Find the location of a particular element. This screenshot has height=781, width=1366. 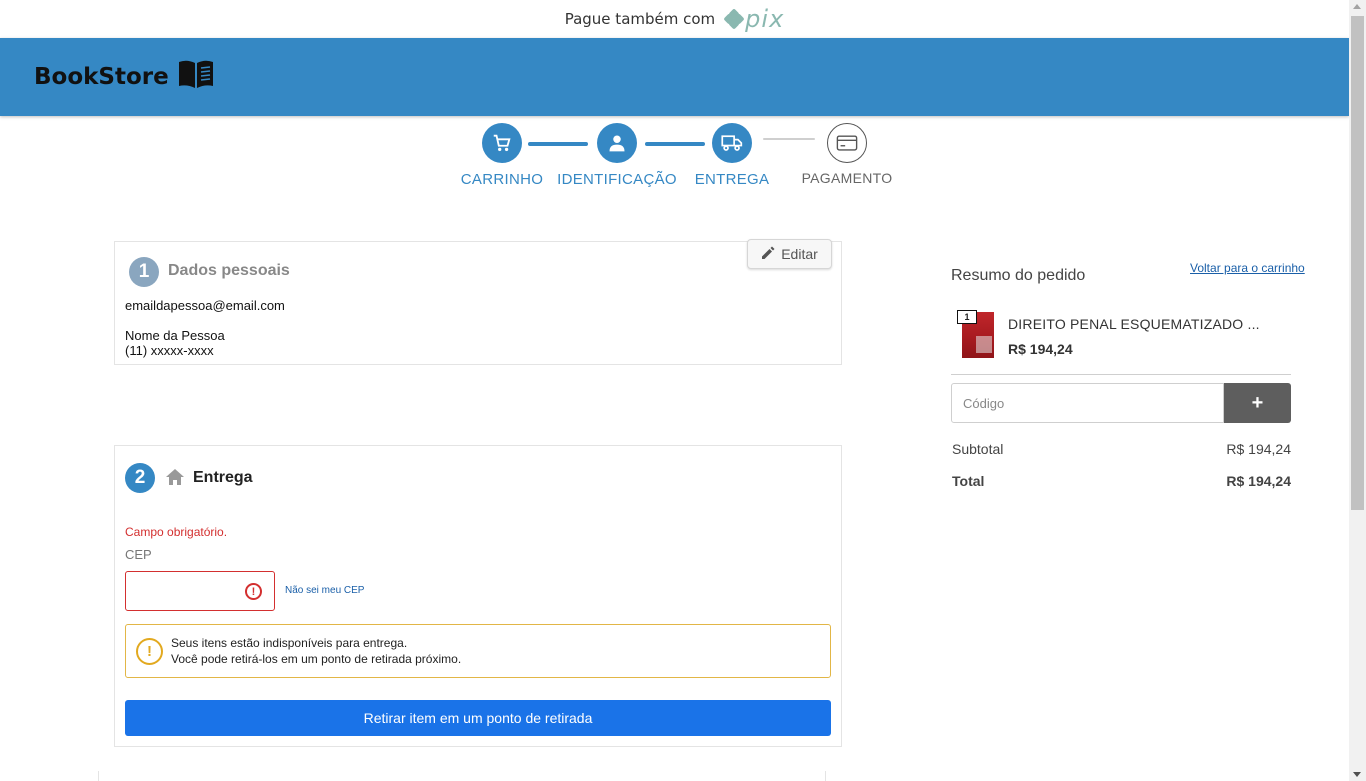

pix-wordmark: pix is located at coordinates (765, 19).